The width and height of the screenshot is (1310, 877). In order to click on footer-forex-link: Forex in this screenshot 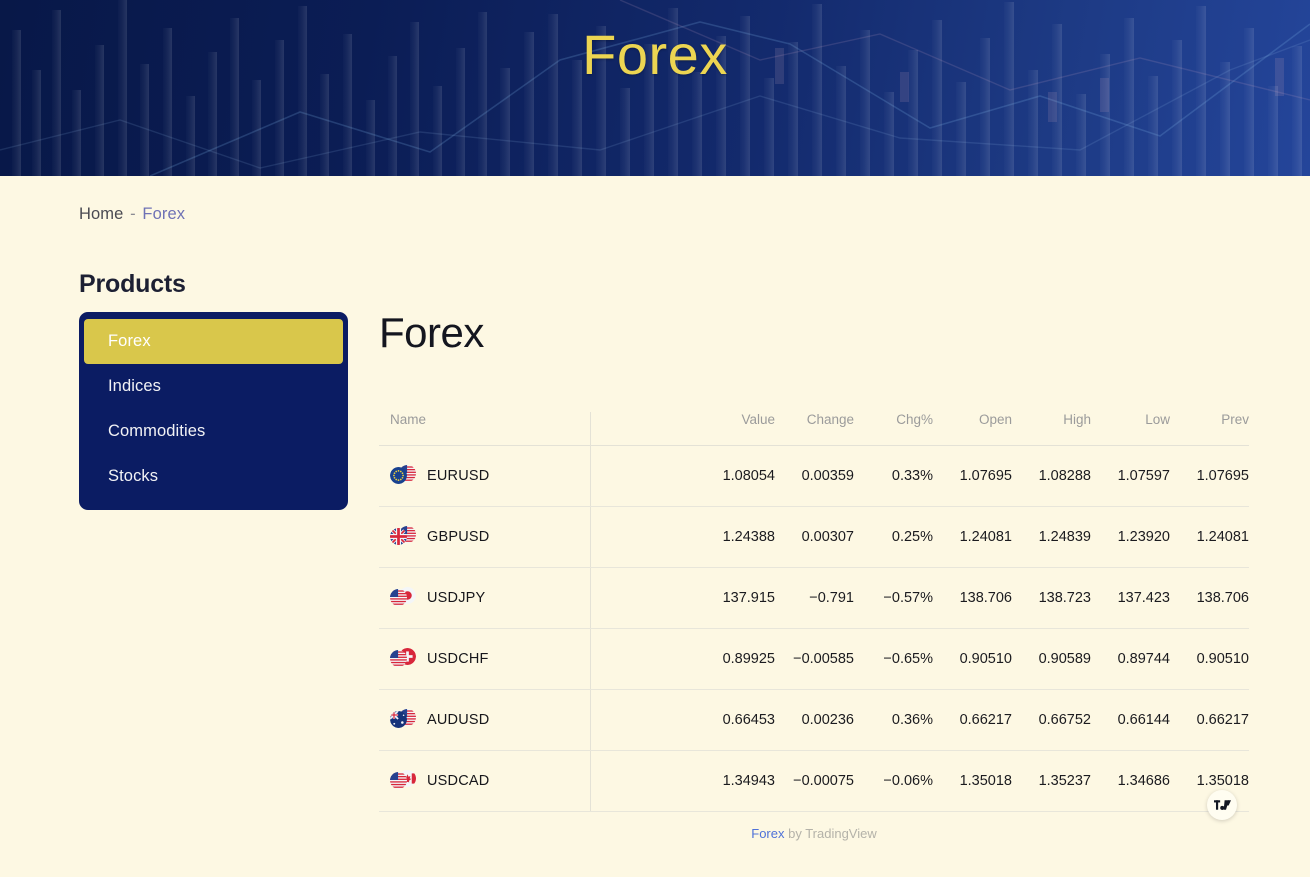, I will do `click(767, 833)`.